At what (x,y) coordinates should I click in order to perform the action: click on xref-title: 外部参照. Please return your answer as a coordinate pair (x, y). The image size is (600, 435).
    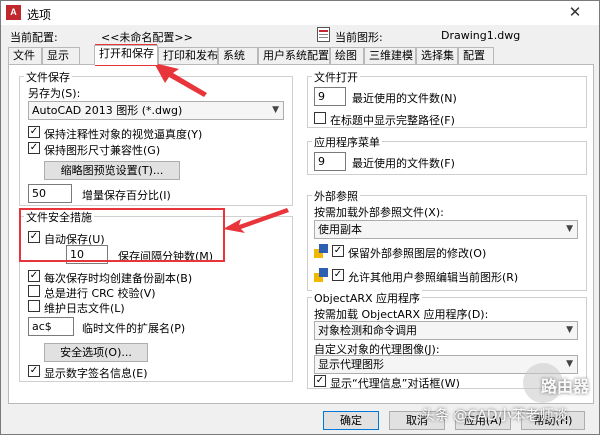
    Looking at the image, I should click on (336, 196).